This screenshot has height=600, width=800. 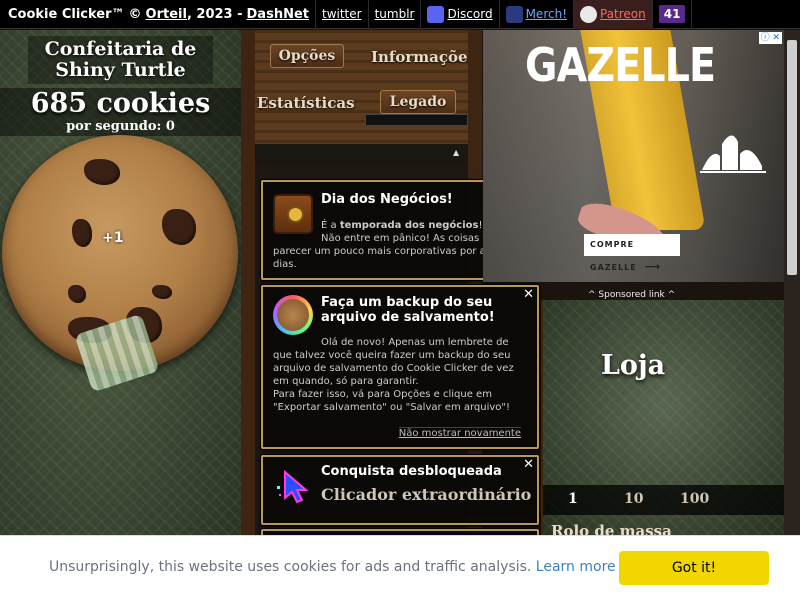 What do you see at coordinates (387, 199) in the screenshot?
I see `note-title: Dia dos Negócios!` at bounding box center [387, 199].